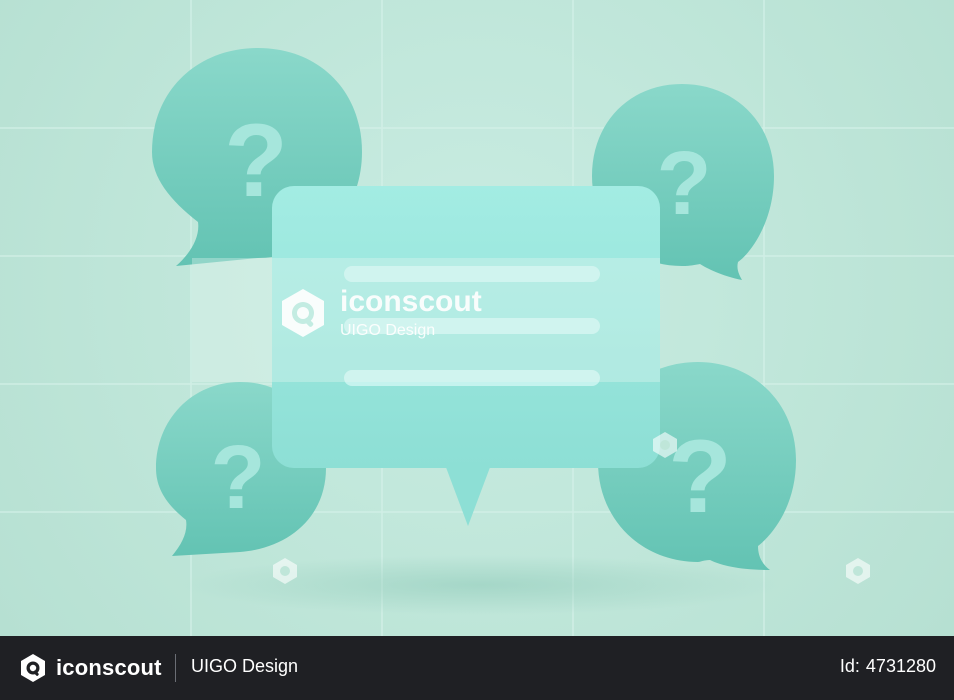 The image size is (954, 700). I want to click on footer-brand: iconscout, so click(90, 668).